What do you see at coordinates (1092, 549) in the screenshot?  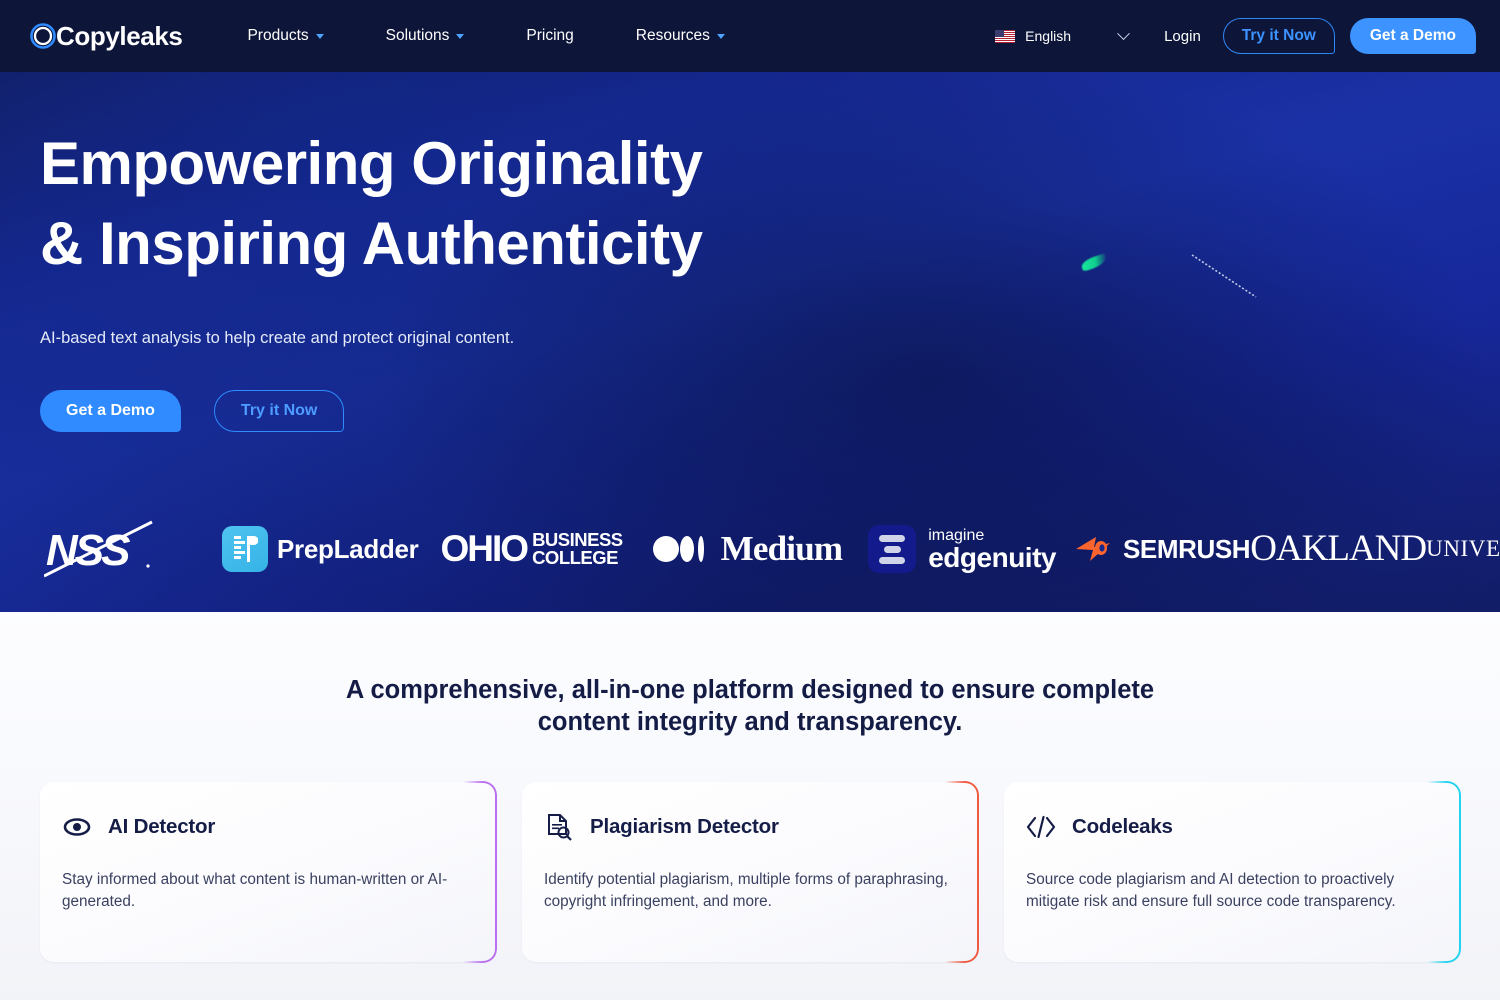 I see `semrush-mark-icon` at bounding box center [1092, 549].